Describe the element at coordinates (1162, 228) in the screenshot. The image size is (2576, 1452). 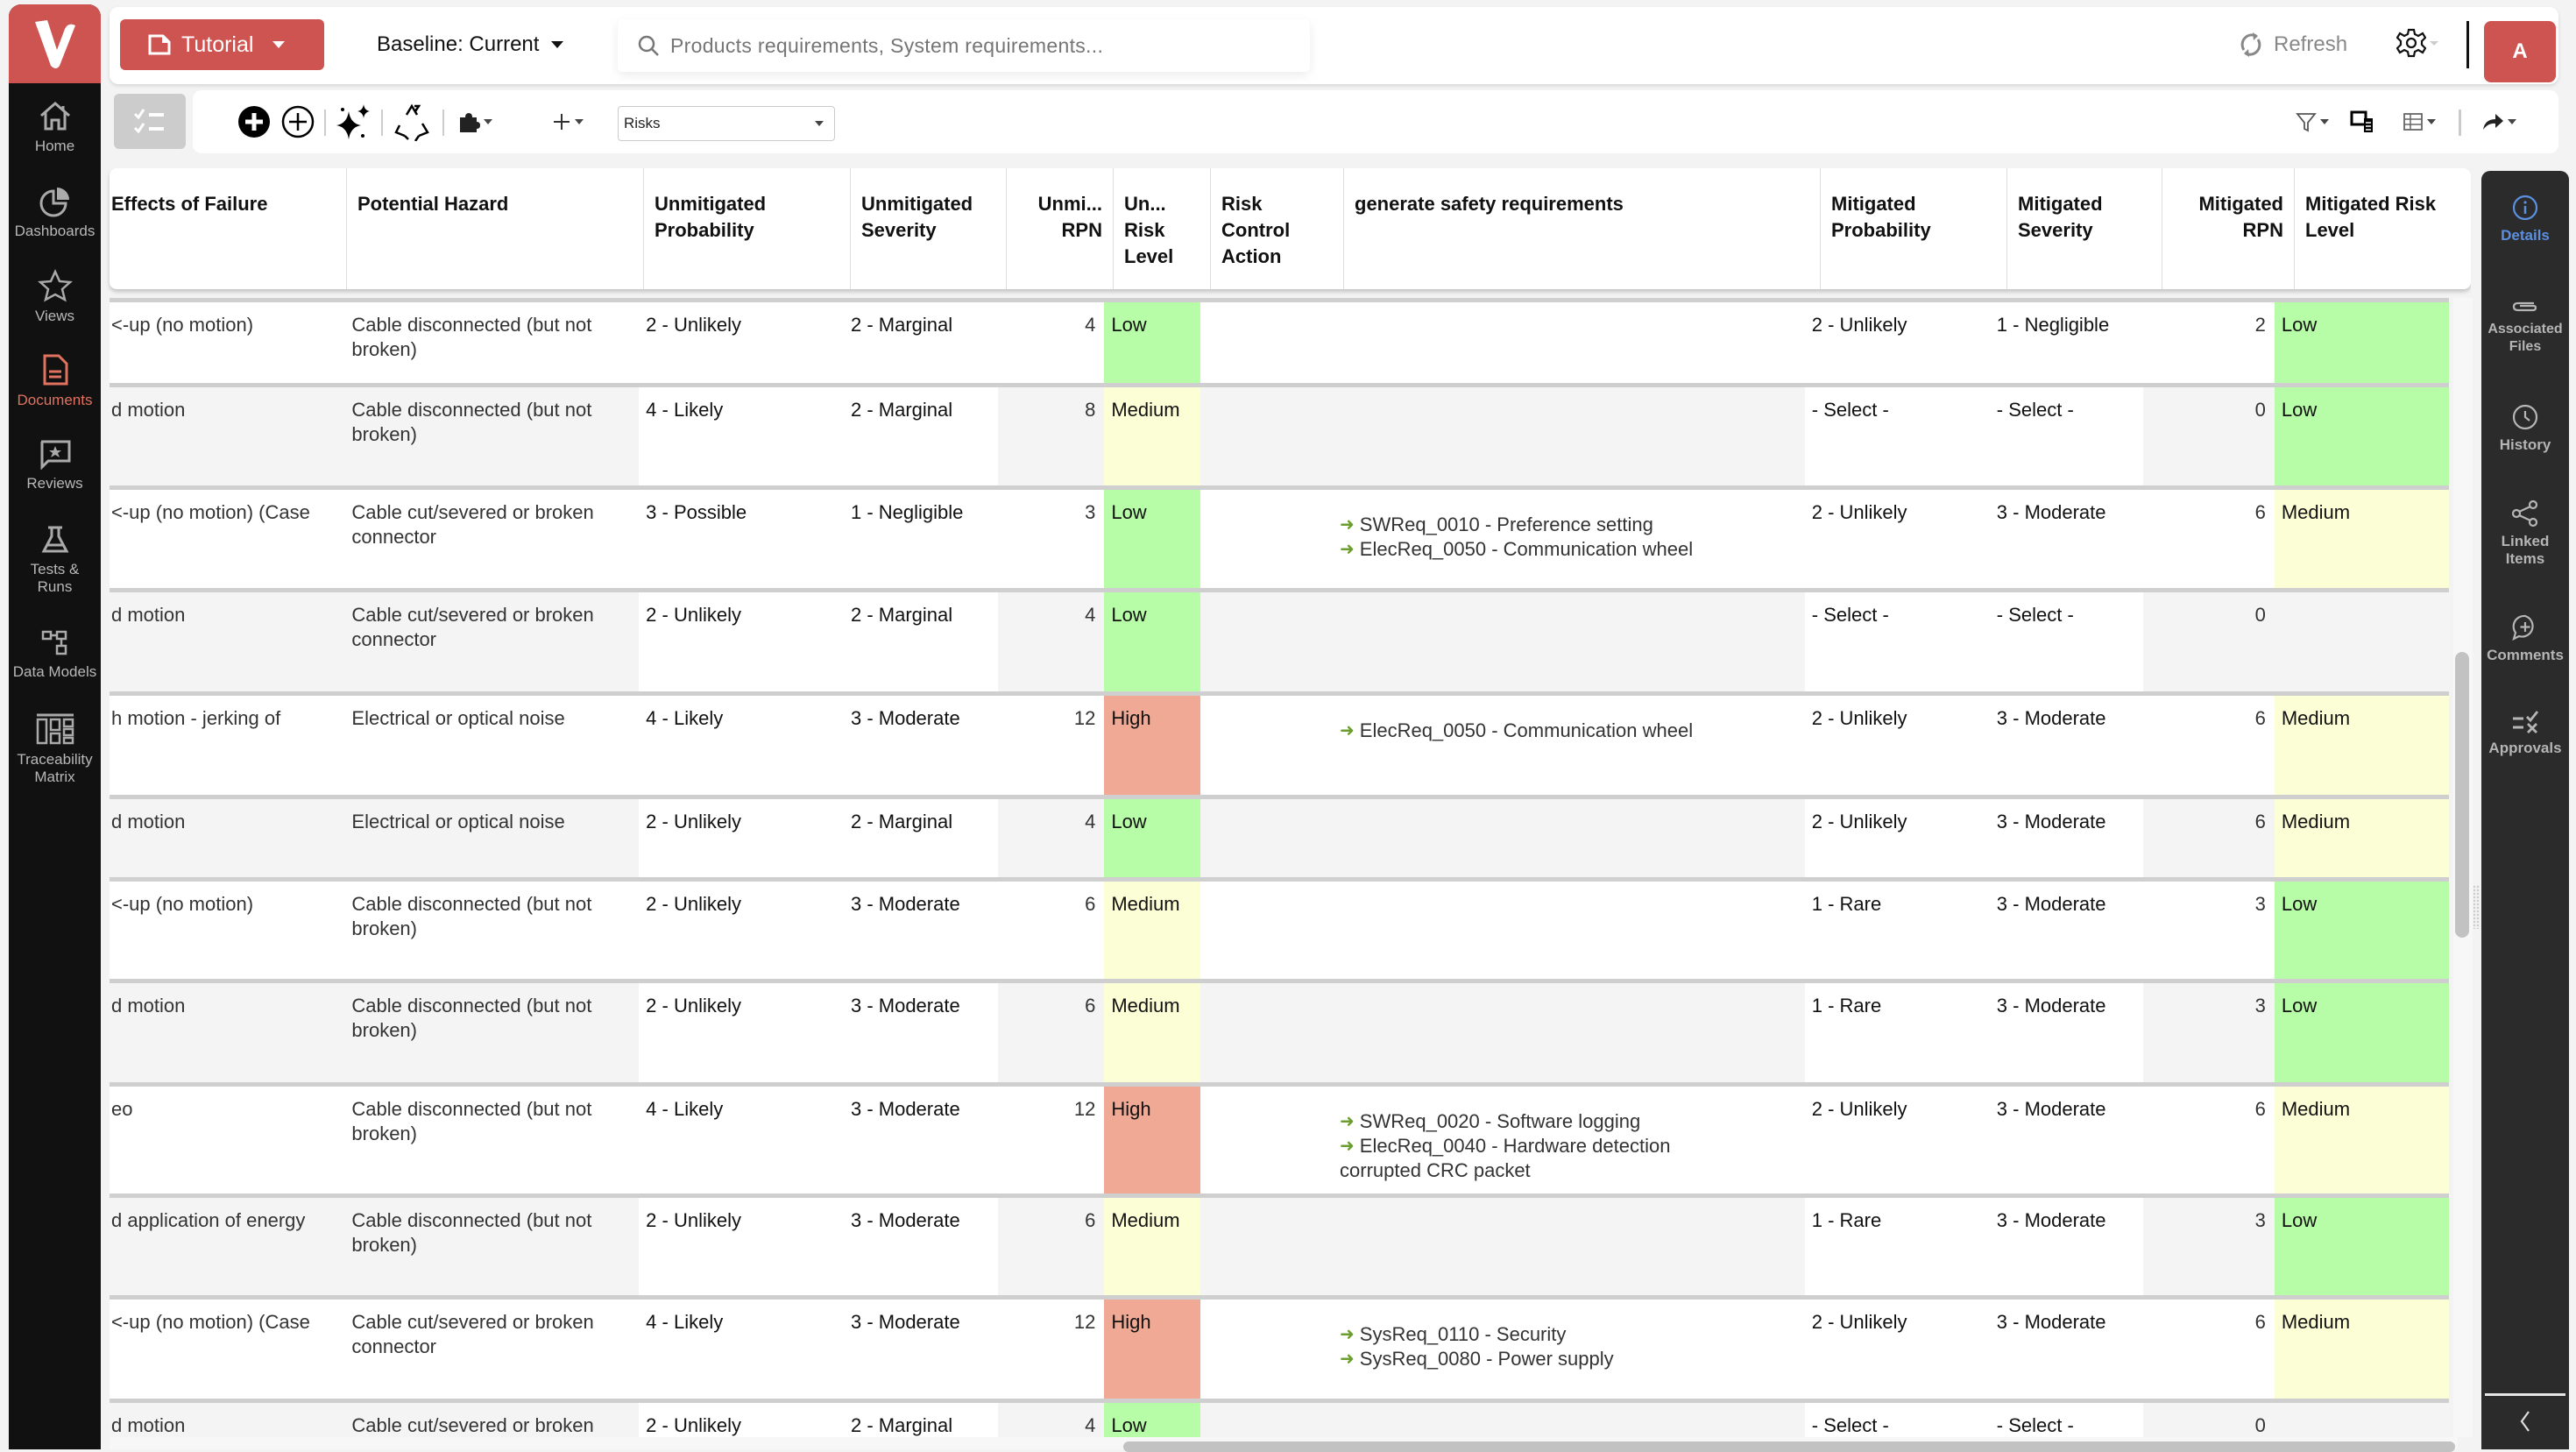
I see `column-header-unmitigated-risk-level: Un... Risk Level` at that location.